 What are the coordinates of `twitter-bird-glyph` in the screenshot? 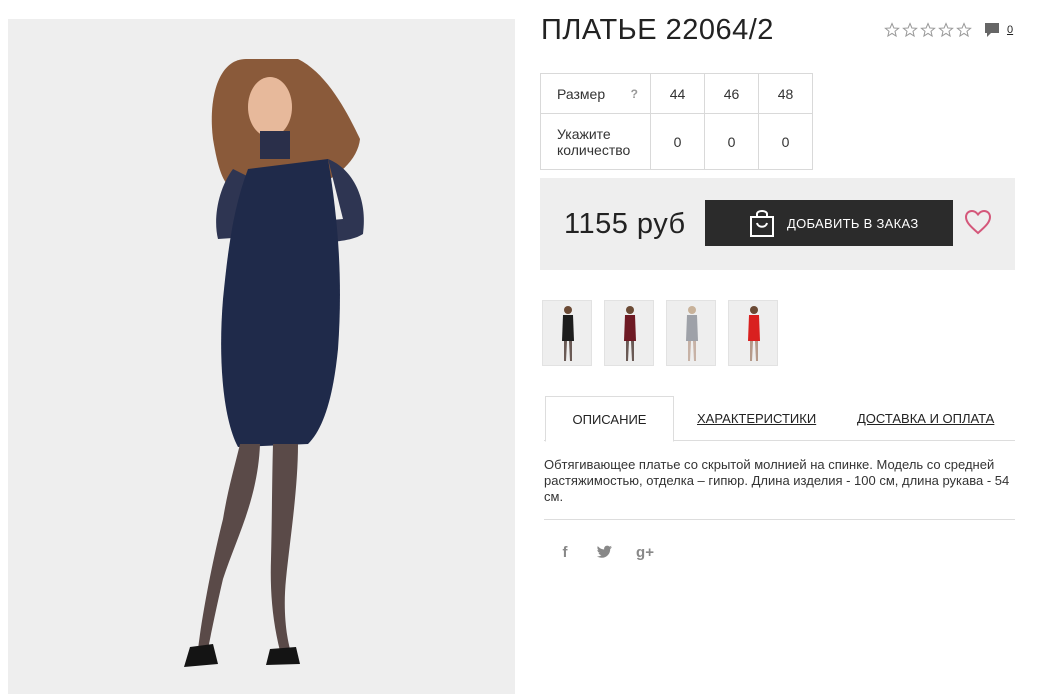 It's located at (604, 551).